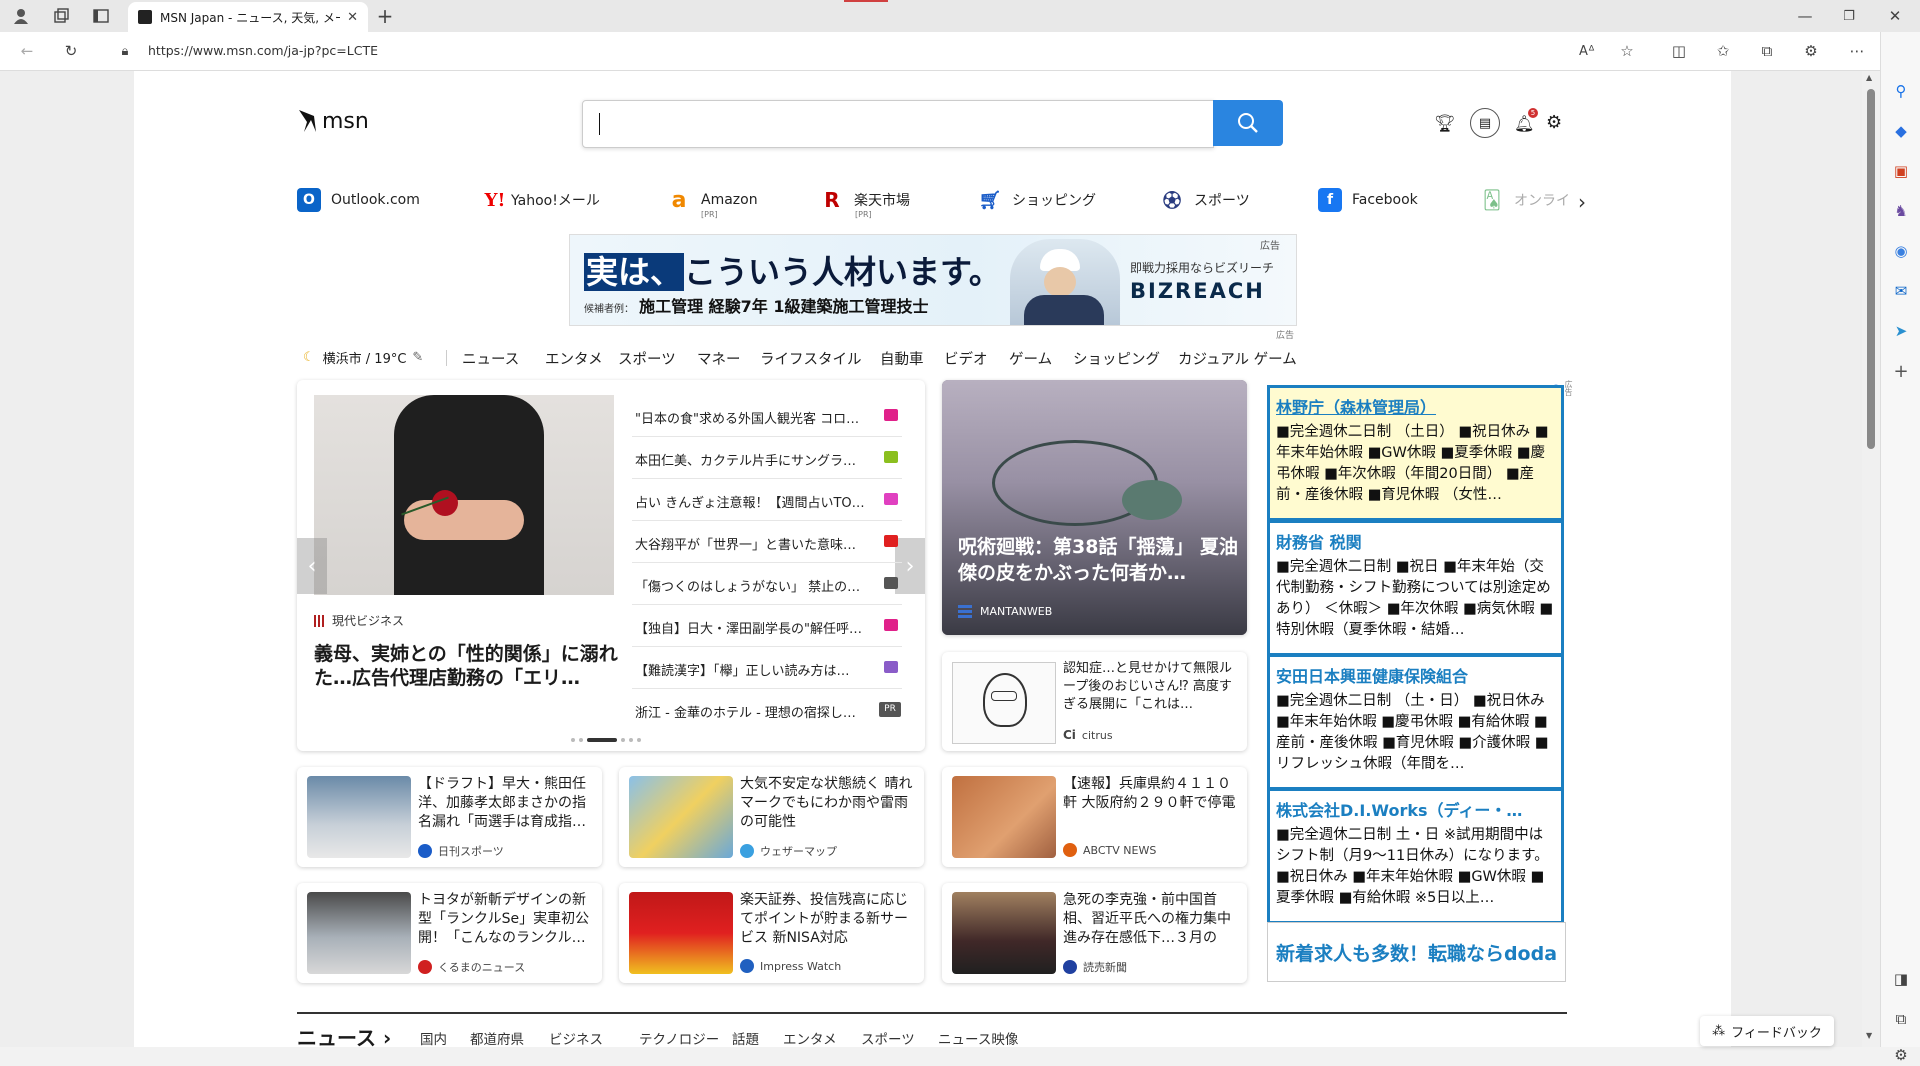 This screenshot has height=1066, width=1920. What do you see at coordinates (363, 357) in the screenshot?
I see `weather-widget: ☾ 横浜市 / 19°C ✎` at bounding box center [363, 357].